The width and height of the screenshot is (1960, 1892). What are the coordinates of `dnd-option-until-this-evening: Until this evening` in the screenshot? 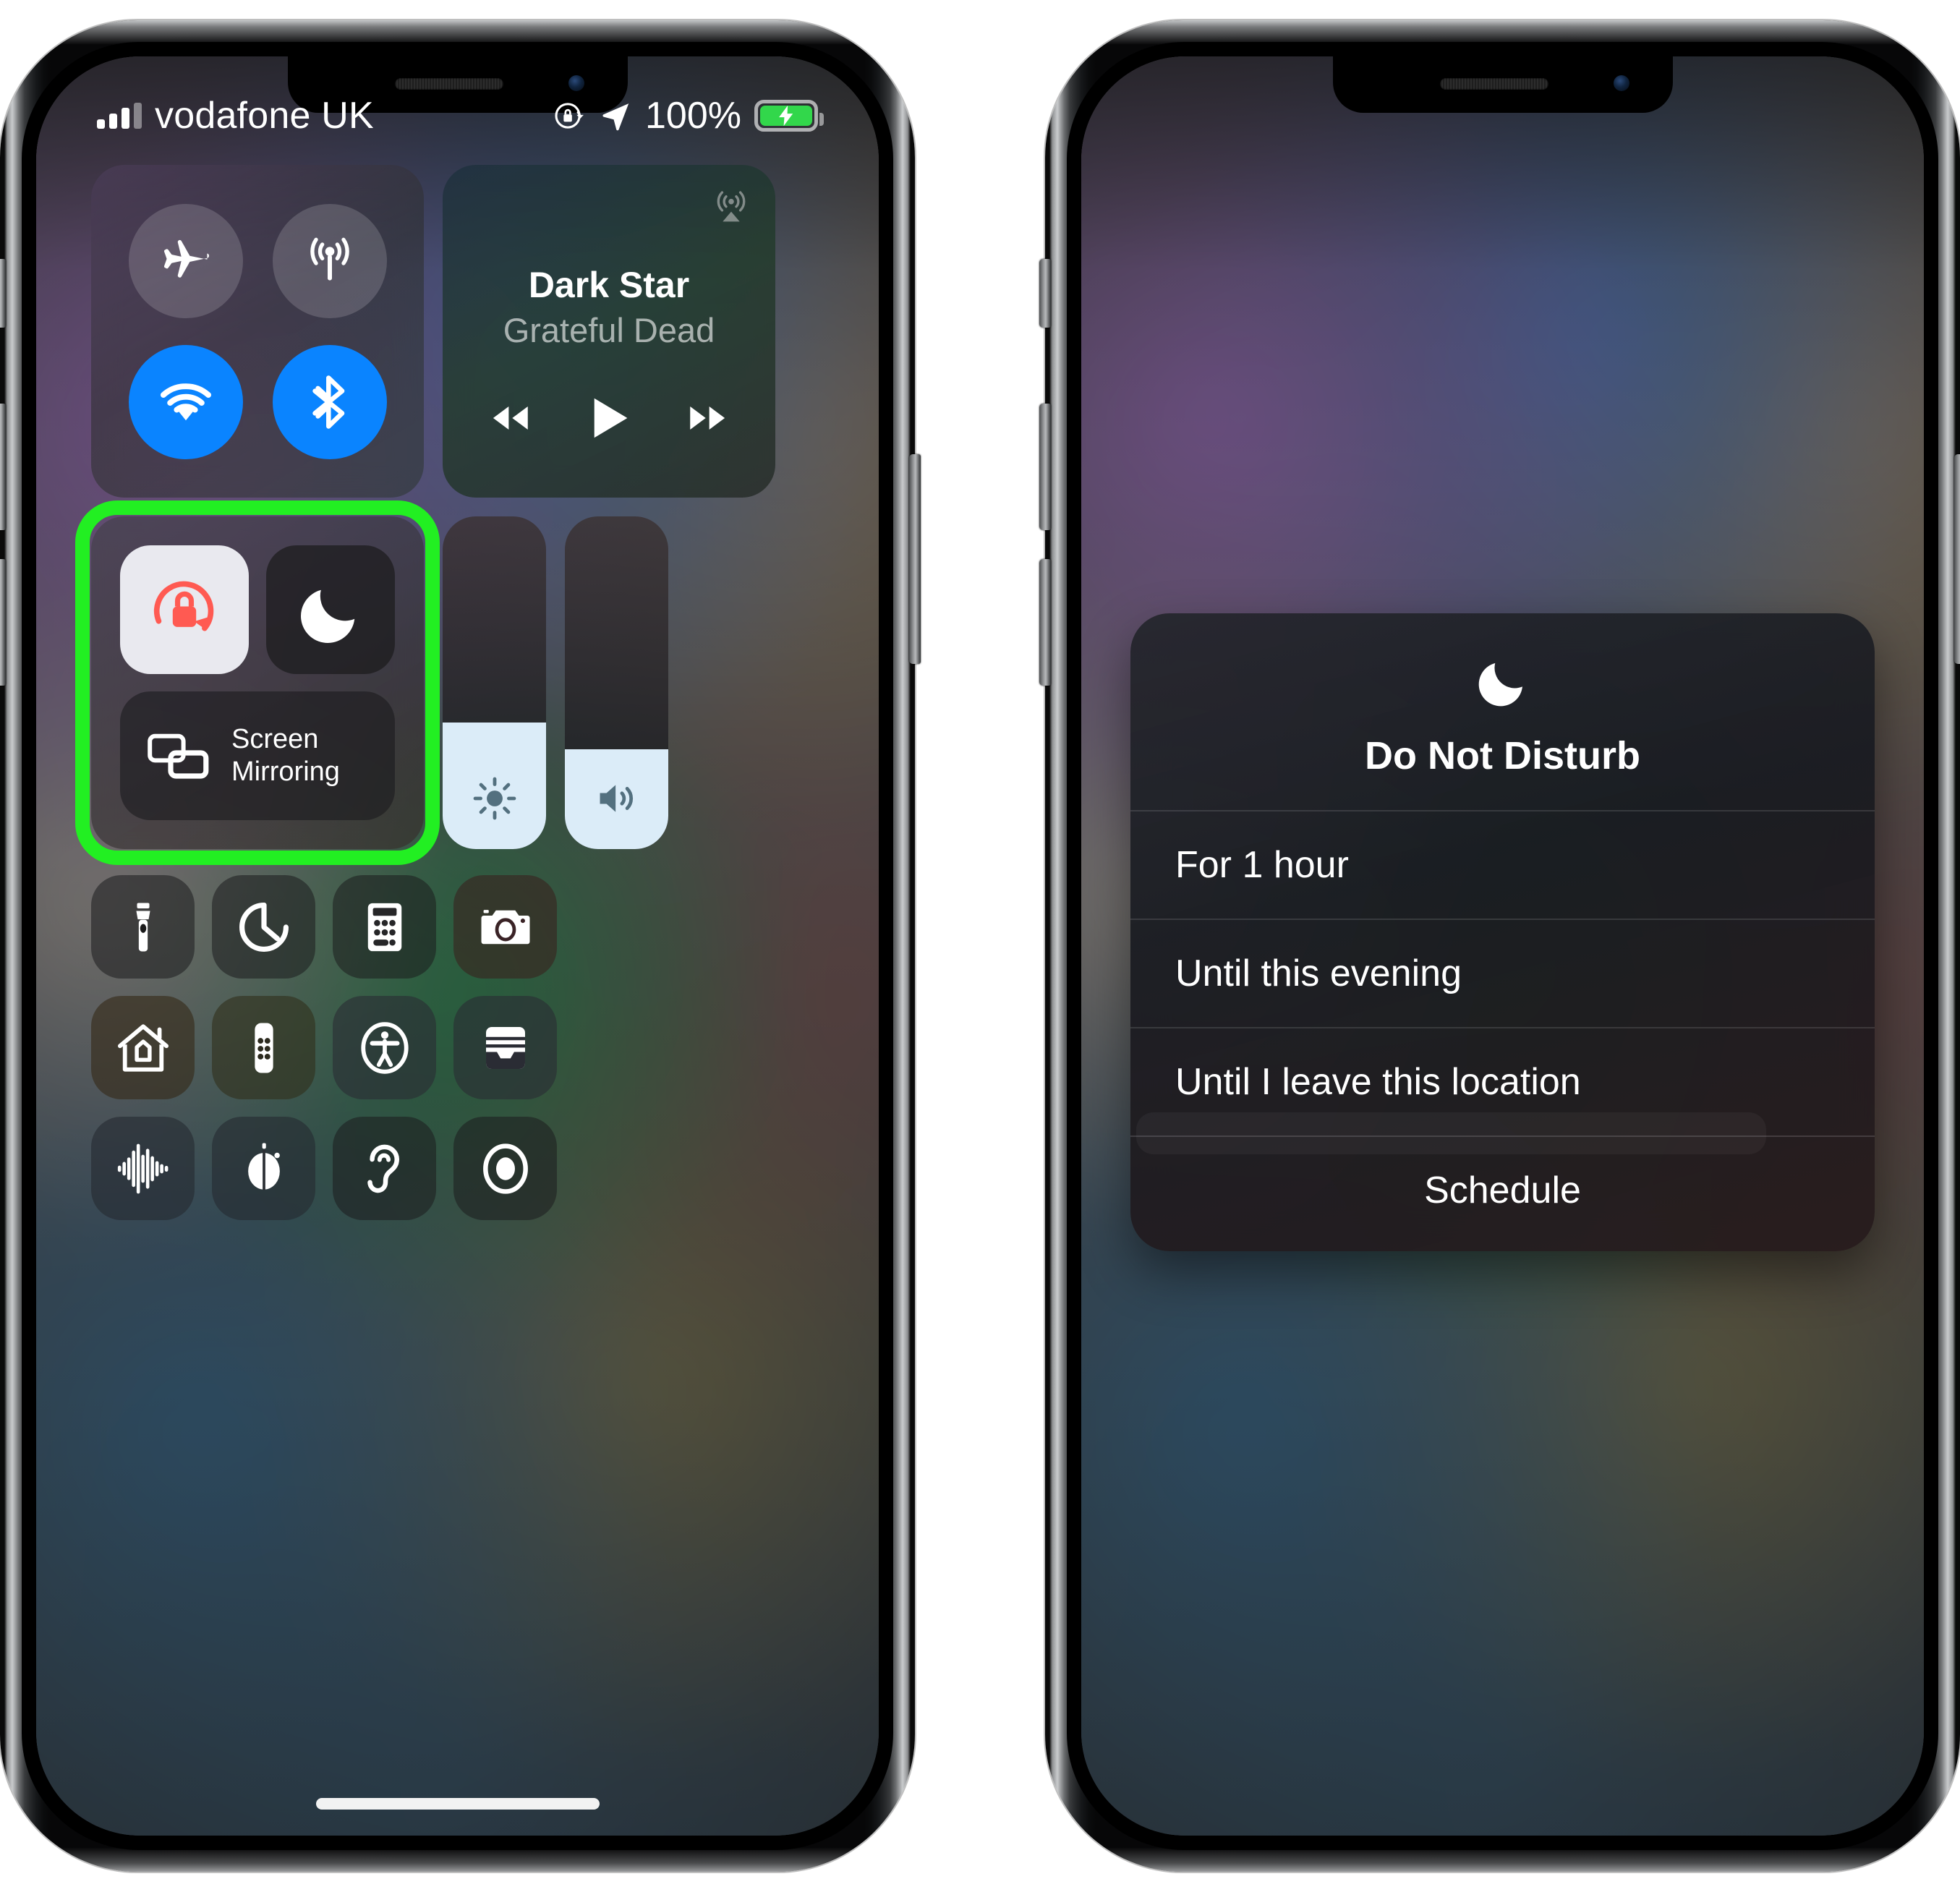 It's located at (1502, 974).